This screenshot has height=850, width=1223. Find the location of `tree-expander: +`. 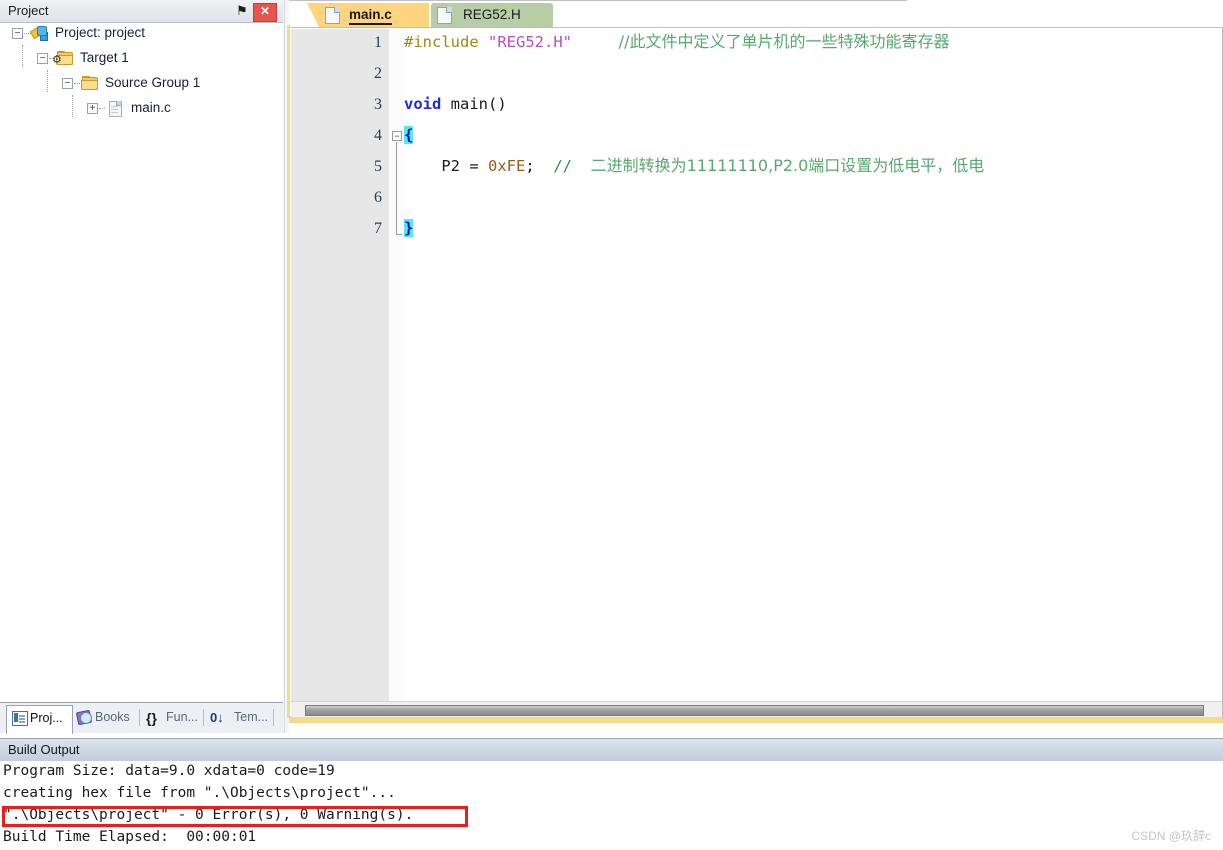

tree-expander: + is located at coordinates (92, 108).